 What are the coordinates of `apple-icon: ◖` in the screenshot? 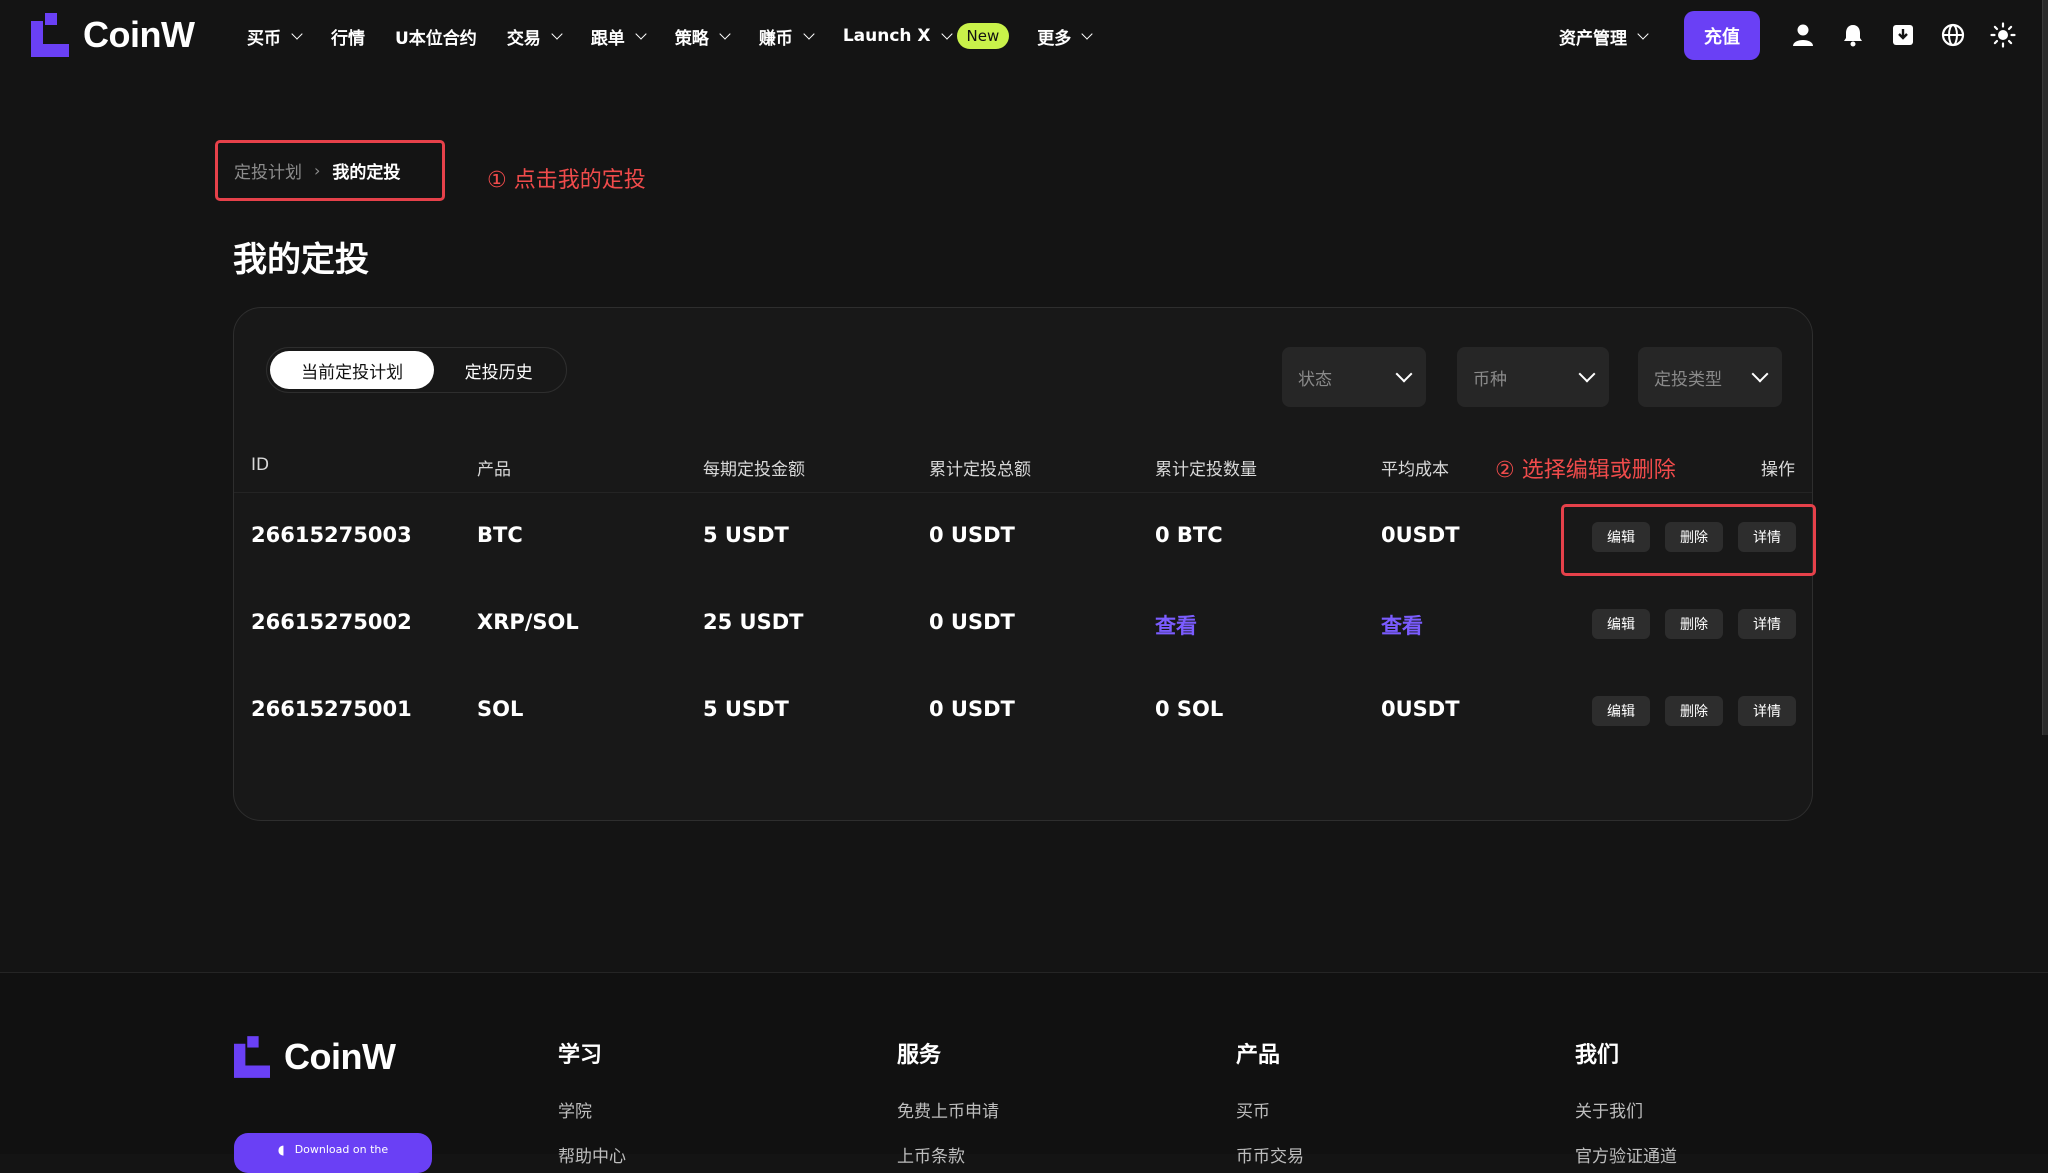 It's located at (281, 1150).